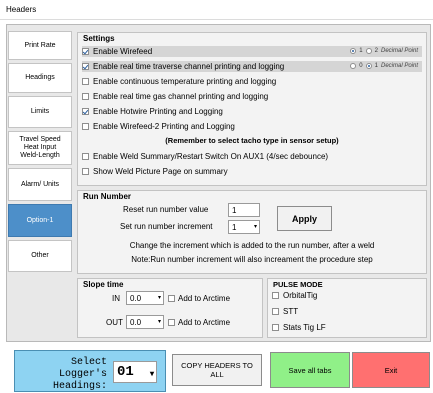 This screenshot has height=393, width=433. What do you see at coordinates (291, 311) in the screenshot?
I see `pulse-label: STT` at bounding box center [291, 311].